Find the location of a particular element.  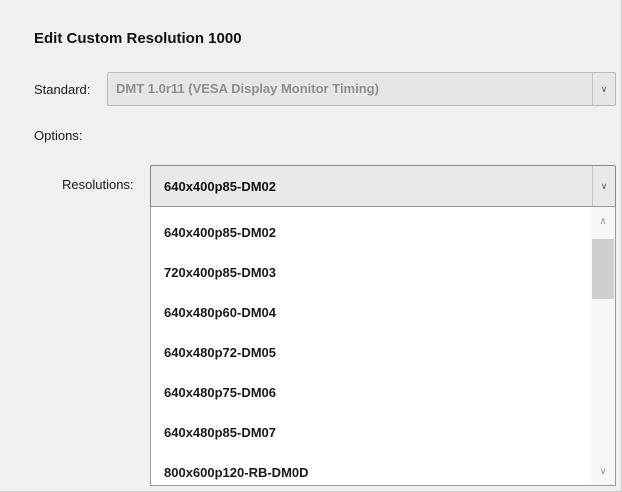

list-item: 800x600p120-RB-DM0D is located at coordinates (236, 472).